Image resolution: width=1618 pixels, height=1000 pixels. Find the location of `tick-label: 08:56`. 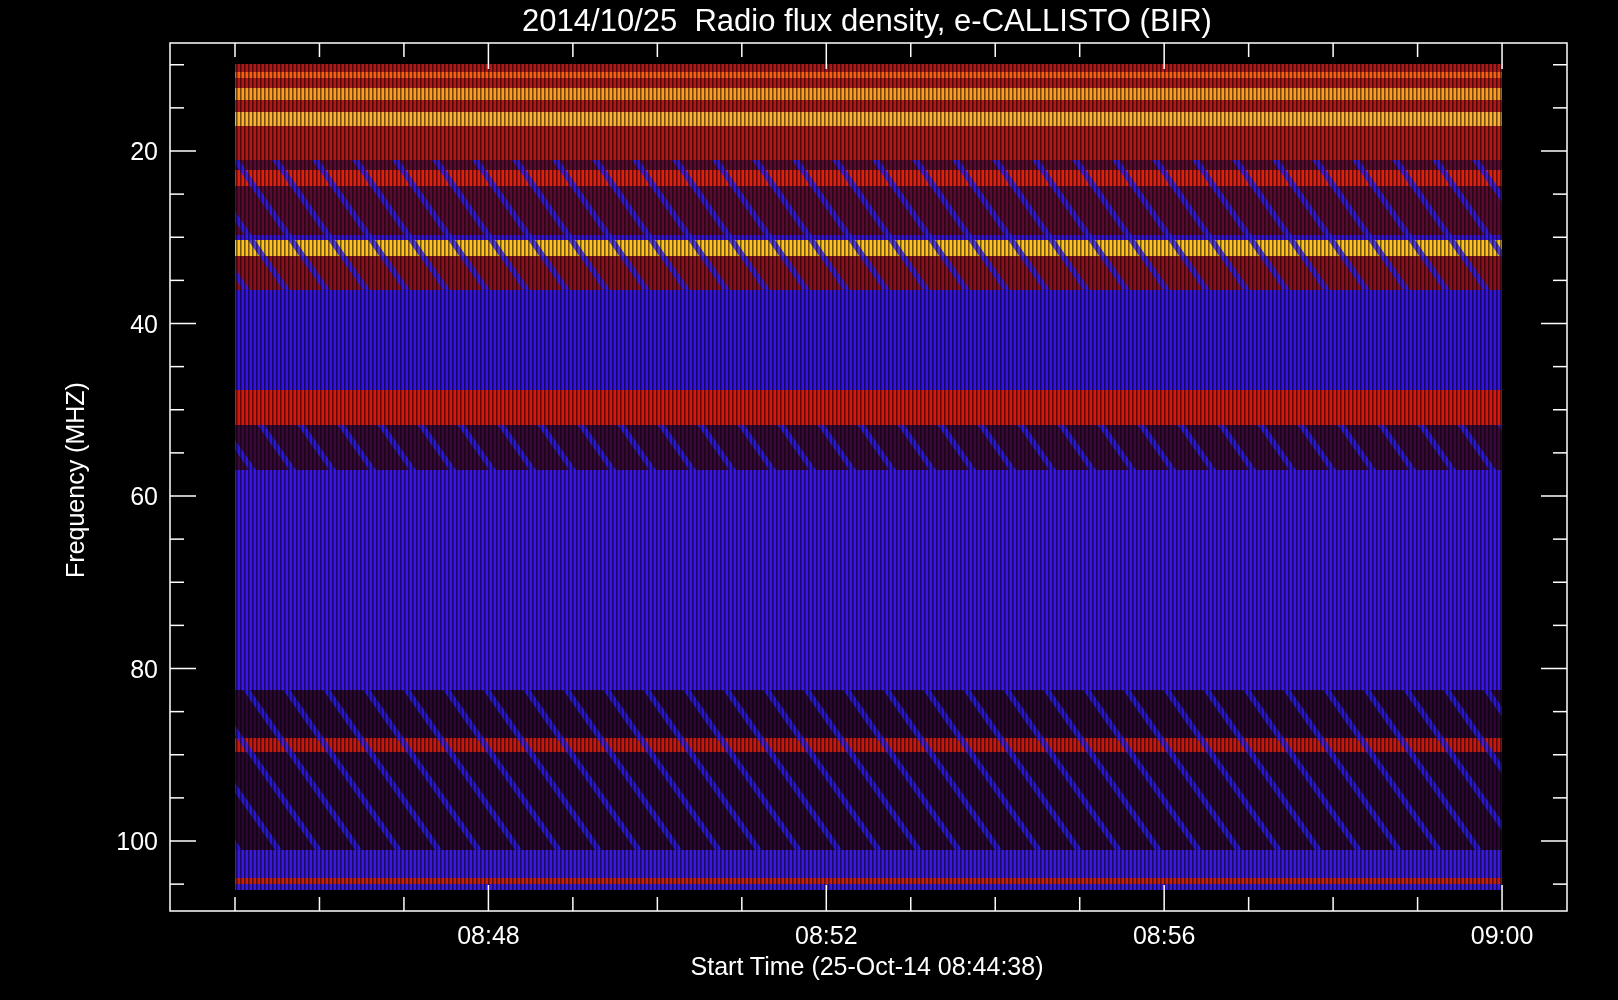

tick-label: 08:56 is located at coordinates (1164, 935).